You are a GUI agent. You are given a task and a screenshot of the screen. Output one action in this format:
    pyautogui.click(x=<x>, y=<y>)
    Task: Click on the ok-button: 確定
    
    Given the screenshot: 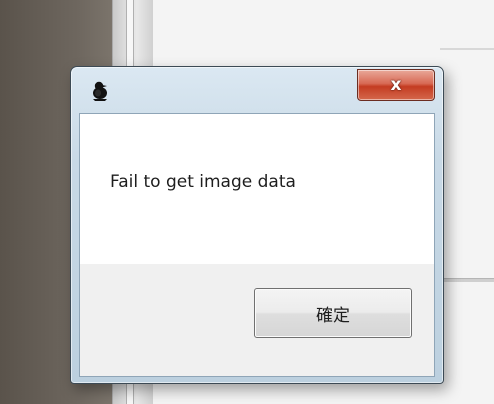 What is the action you would take?
    pyautogui.click(x=333, y=313)
    